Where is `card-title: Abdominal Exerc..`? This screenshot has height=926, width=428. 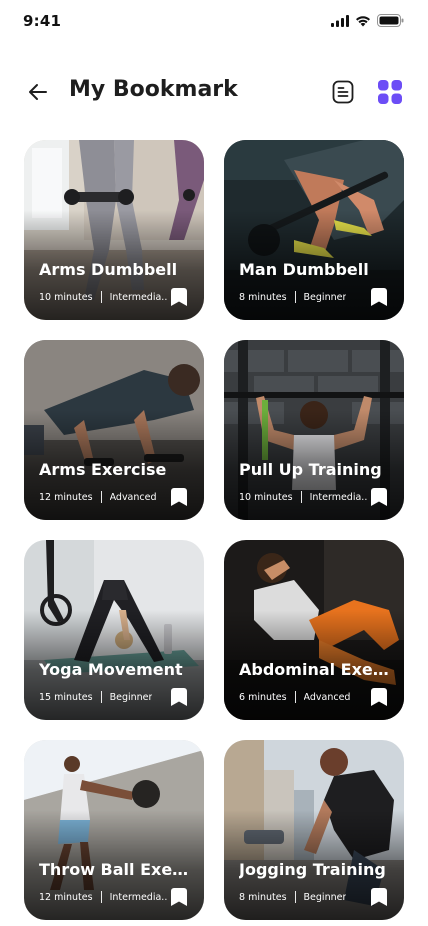
card-title: Abdominal Exerc.. is located at coordinates (314, 669).